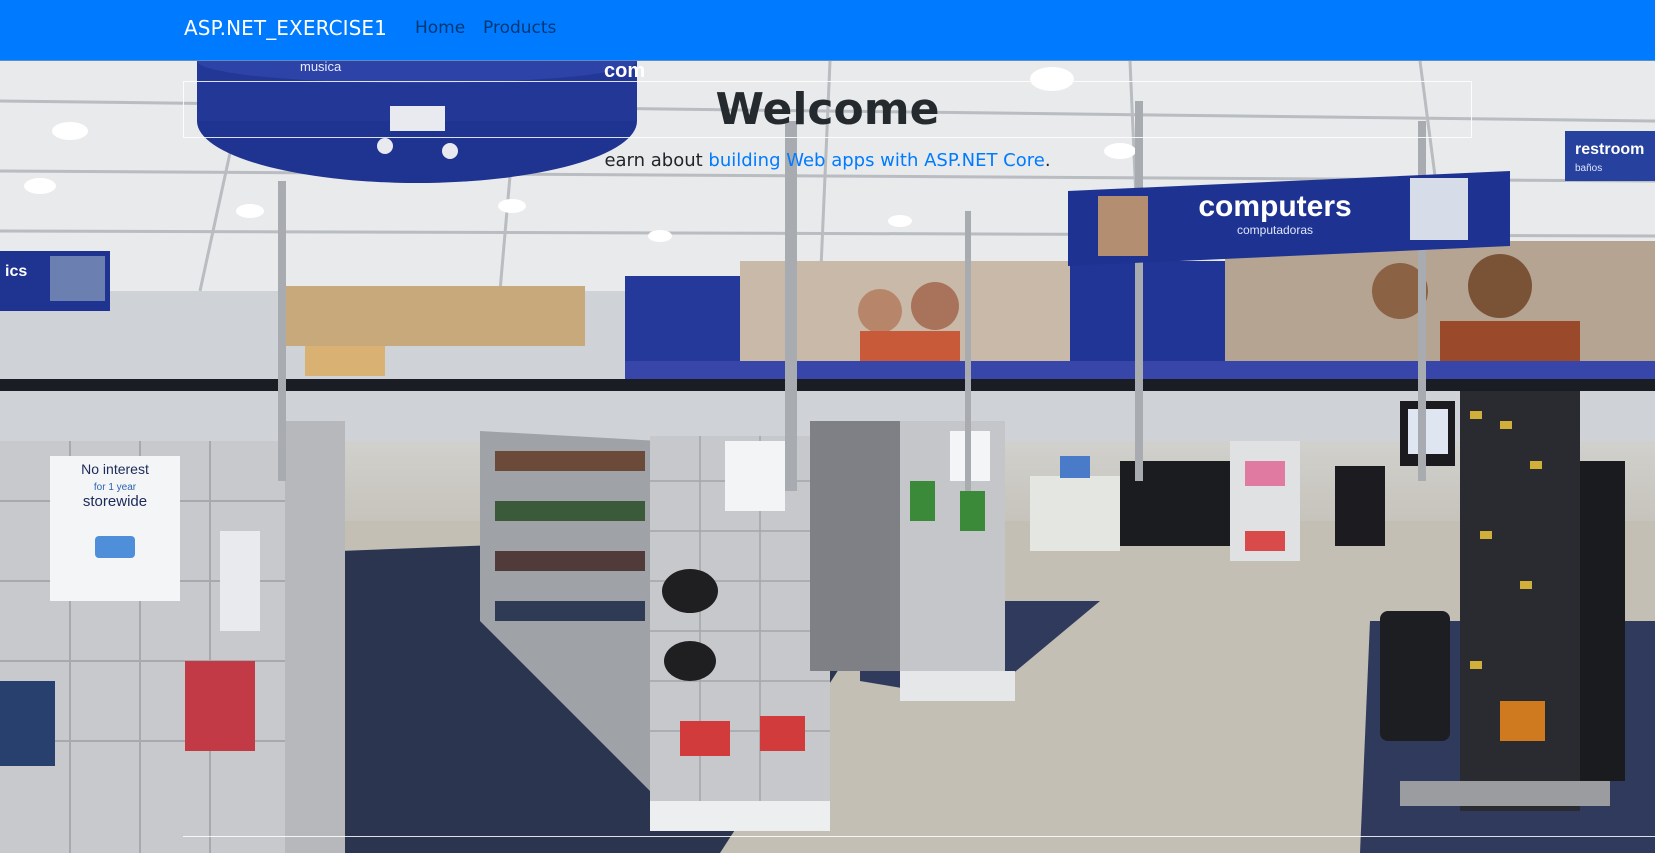  I want to click on page-title: Welcome, so click(827, 109).